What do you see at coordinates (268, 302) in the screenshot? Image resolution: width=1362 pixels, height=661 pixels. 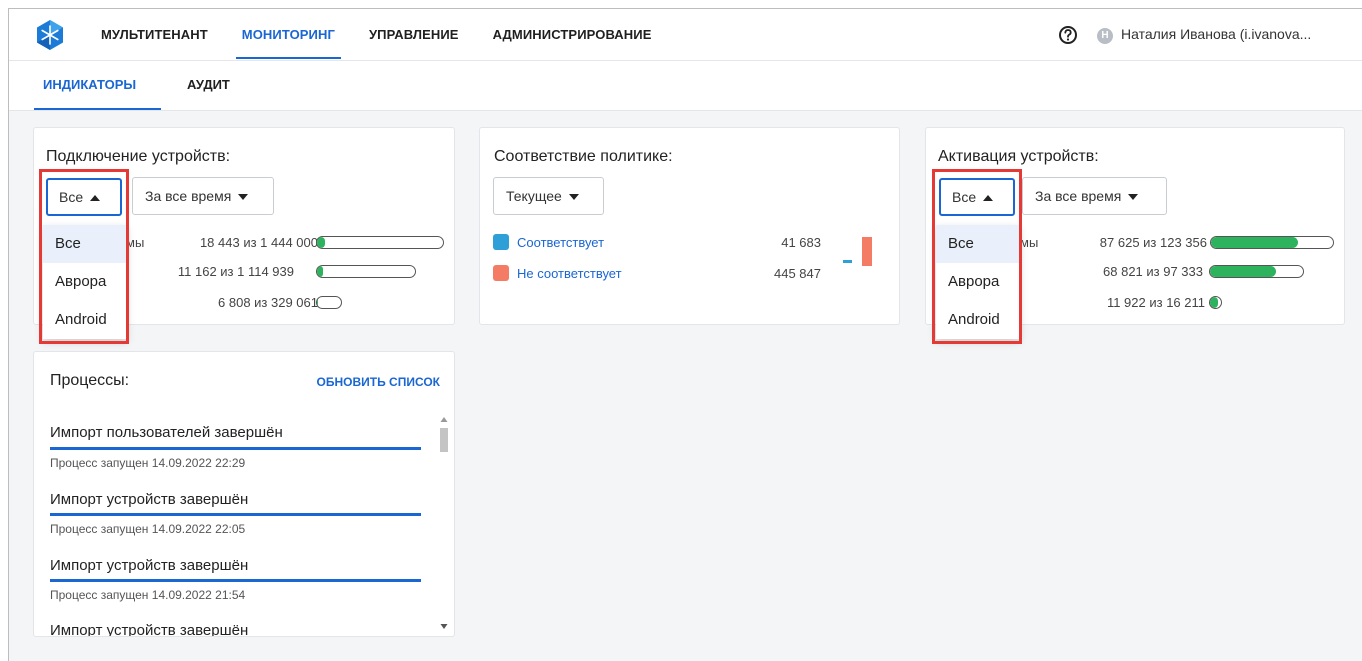 I see `stat-value: 6 808 из 329 061` at bounding box center [268, 302].